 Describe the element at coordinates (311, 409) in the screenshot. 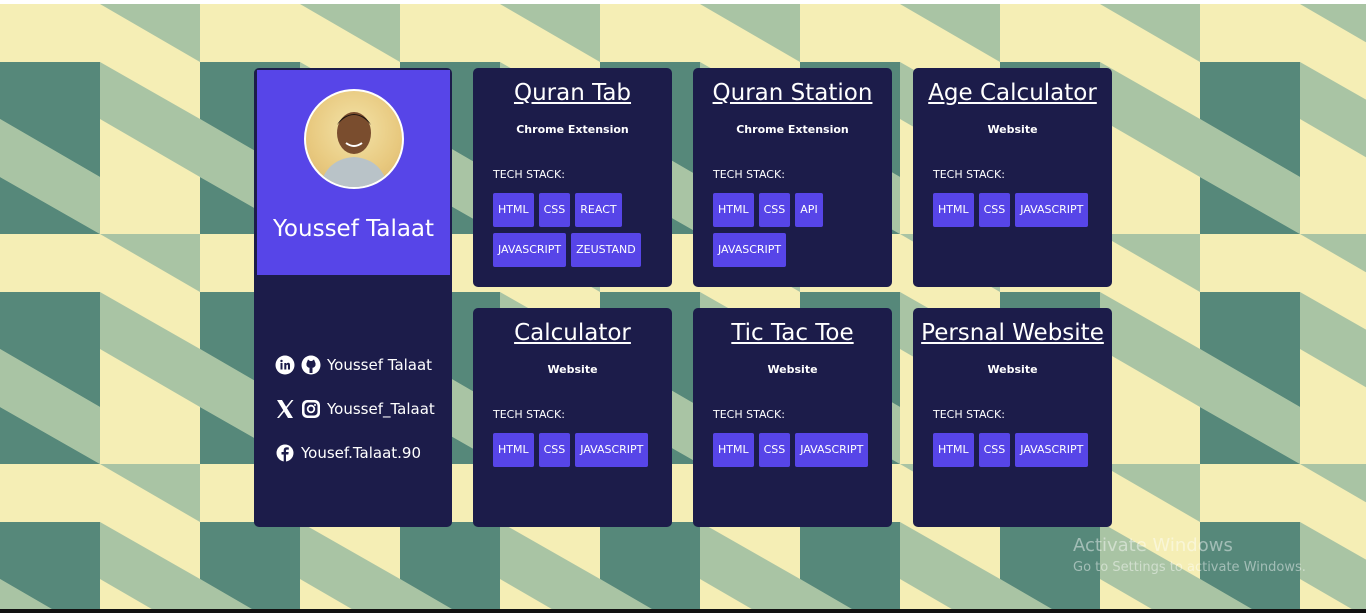

I see `instagram-icon` at that location.